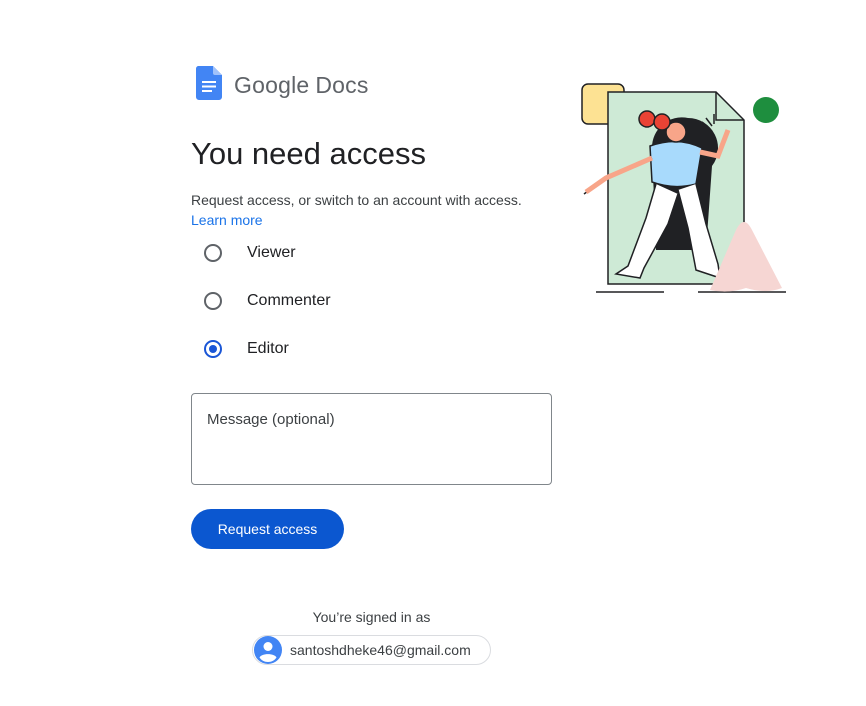  Describe the element at coordinates (268, 650) in the screenshot. I see `account-circle-icon` at that location.